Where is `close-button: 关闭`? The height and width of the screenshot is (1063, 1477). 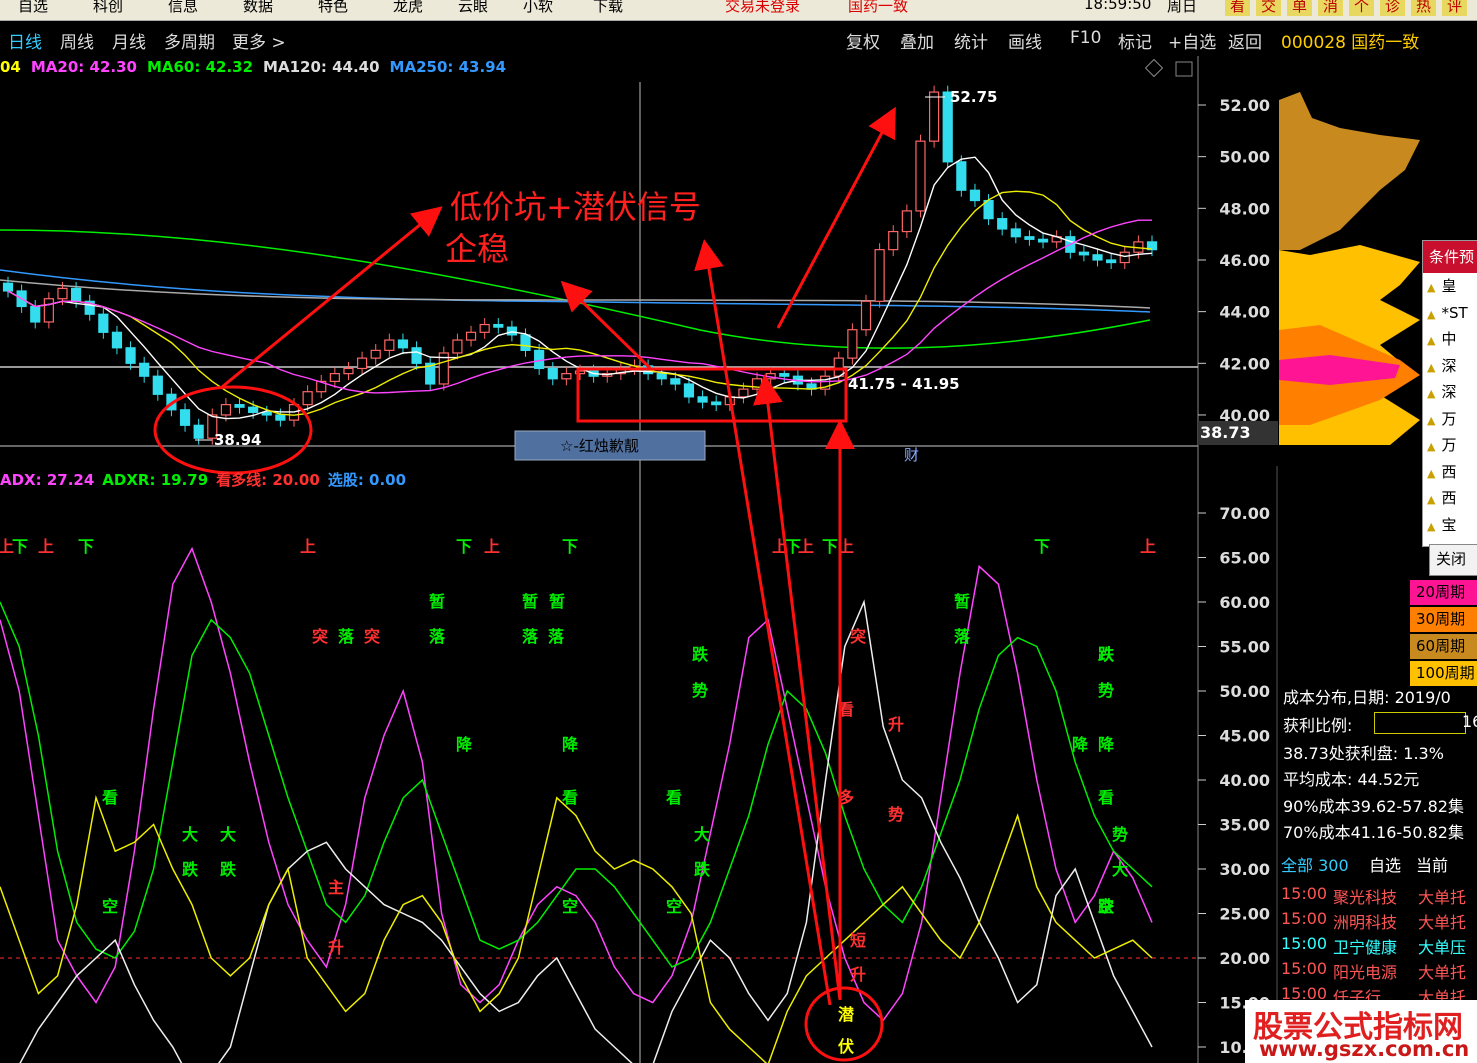
close-button: 关闭 is located at coordinates (1453, 560).